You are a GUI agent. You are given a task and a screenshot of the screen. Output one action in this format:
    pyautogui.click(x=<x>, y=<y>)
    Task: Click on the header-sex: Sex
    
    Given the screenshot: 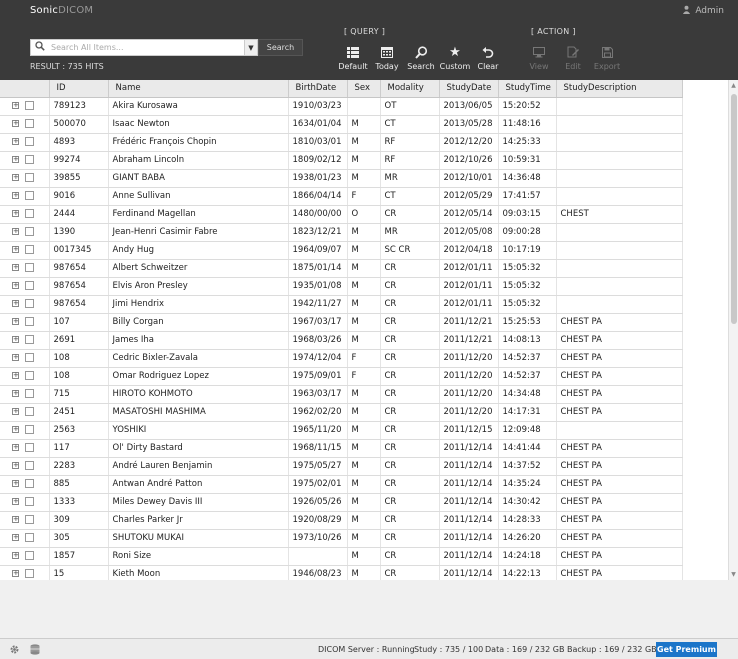 What is the action you would take?
    pyautogui.click(x=364, y=89)
    